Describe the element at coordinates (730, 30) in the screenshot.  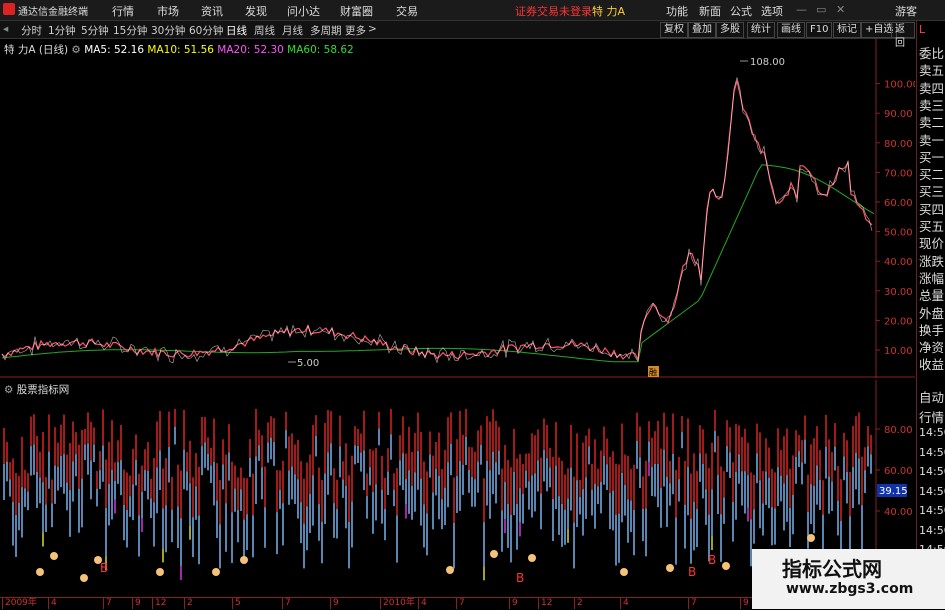
I see `tool-duogu: 多股` at that location.